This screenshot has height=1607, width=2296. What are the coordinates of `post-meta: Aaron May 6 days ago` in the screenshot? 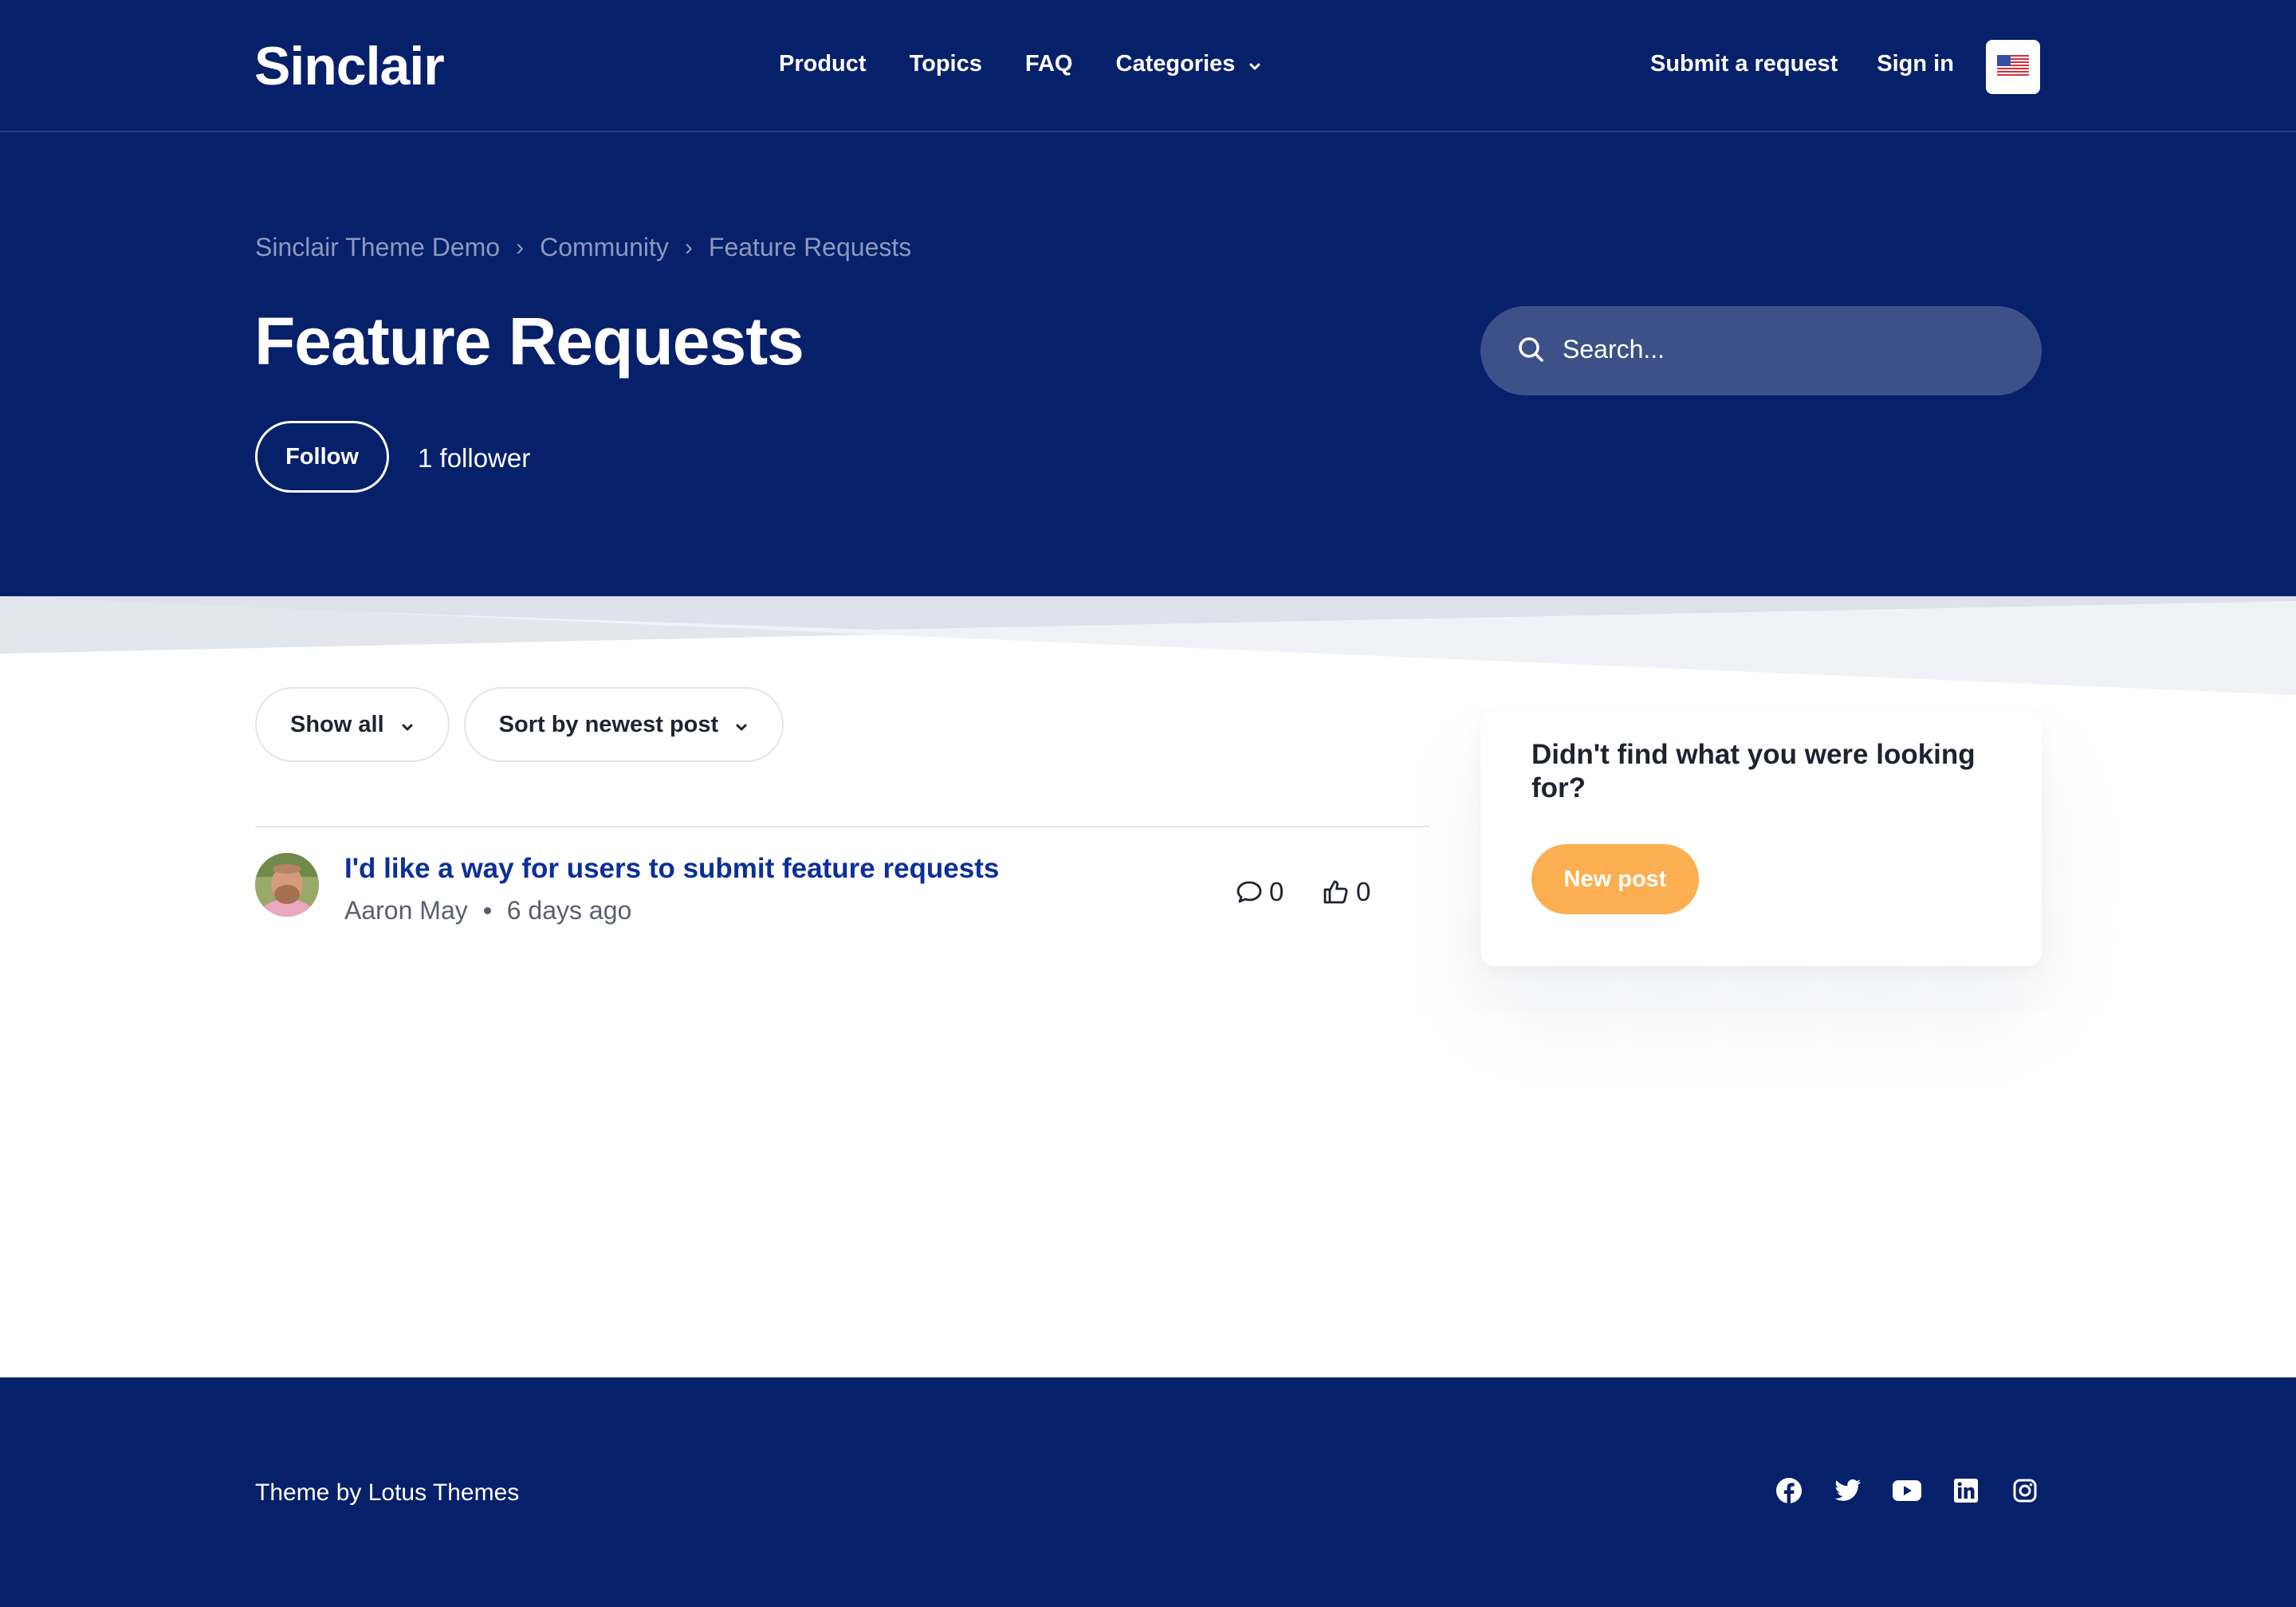 It's located at (487, 910).